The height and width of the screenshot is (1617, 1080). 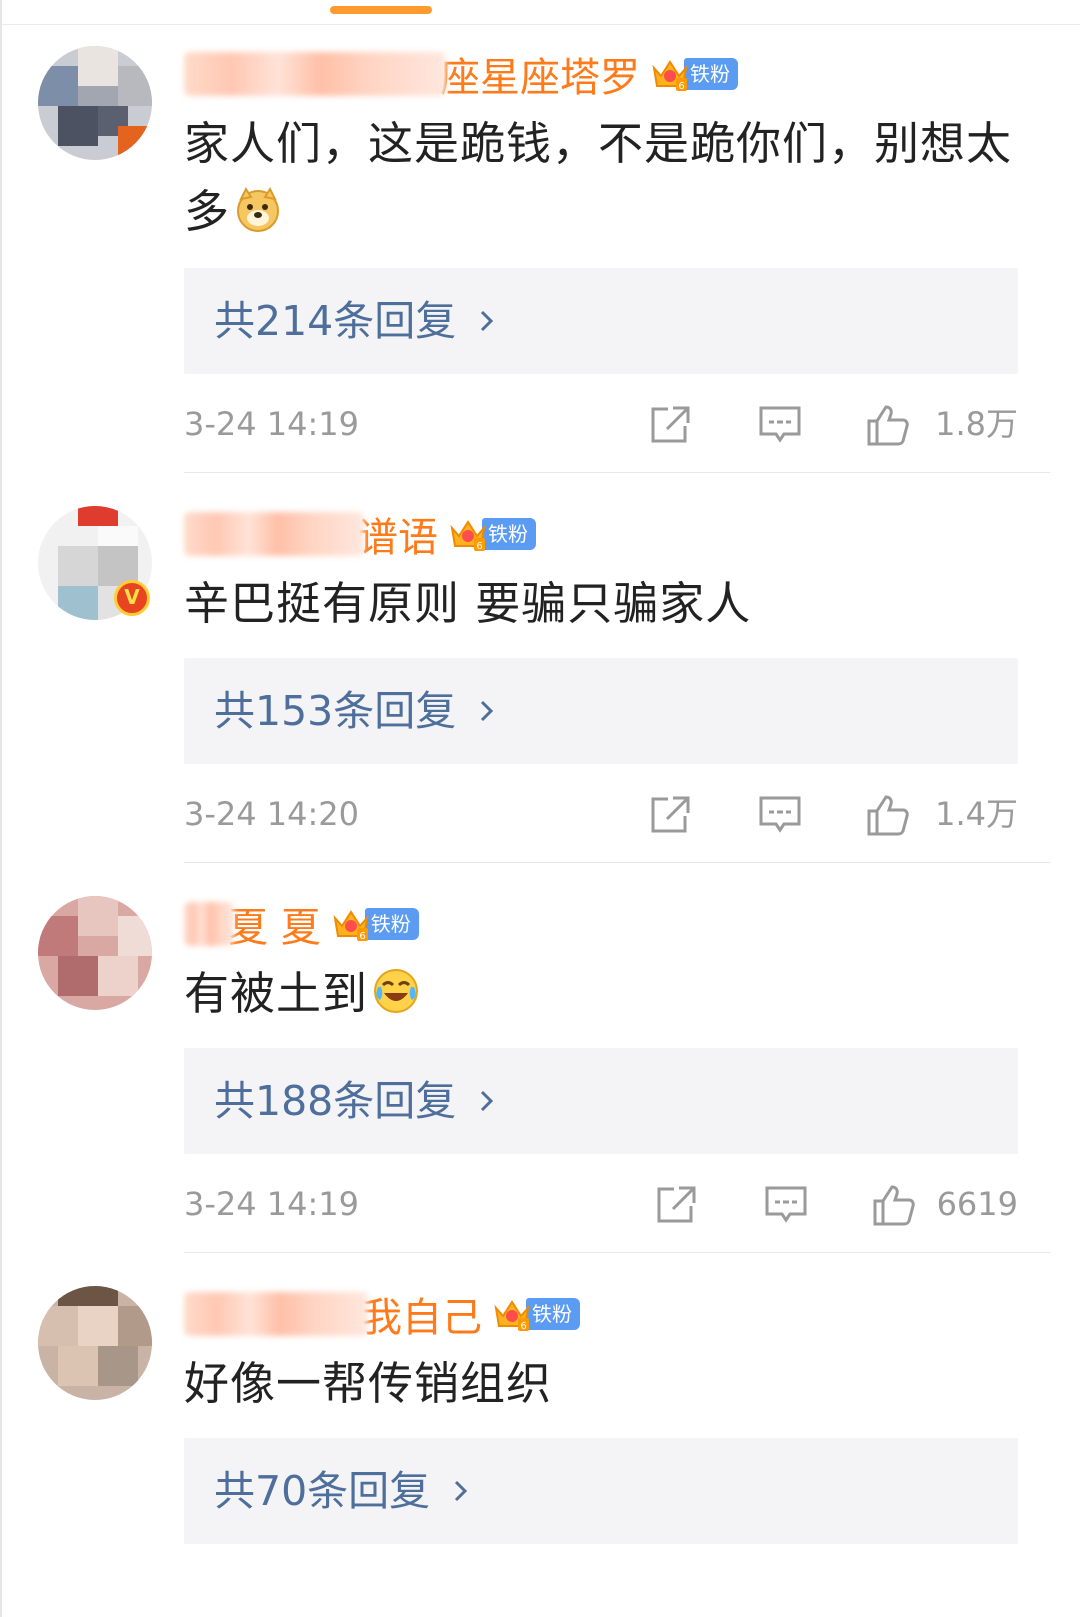 What do you see at coordinates (604, 1384) in the screenshot?
I see `comment-text: 好像一帮传销组织` at bounding box center [604, 1384].